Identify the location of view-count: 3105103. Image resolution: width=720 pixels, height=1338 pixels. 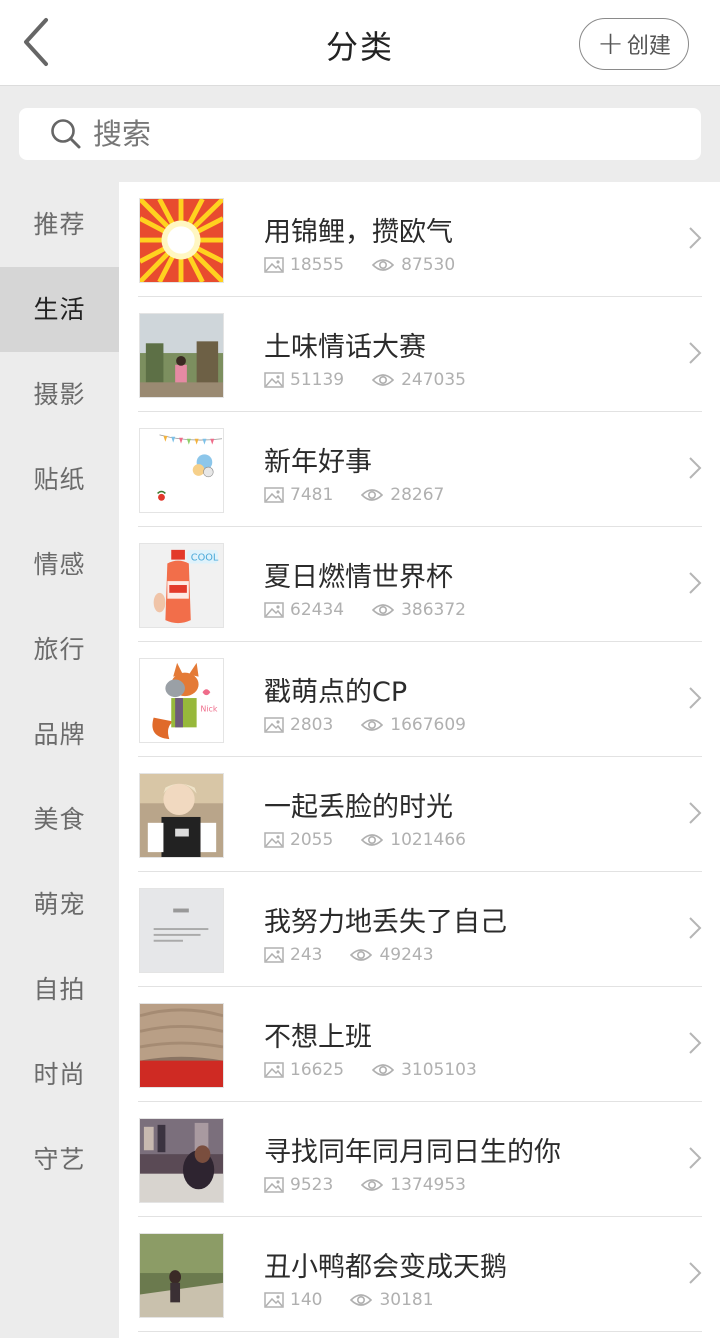
(439, 1070).